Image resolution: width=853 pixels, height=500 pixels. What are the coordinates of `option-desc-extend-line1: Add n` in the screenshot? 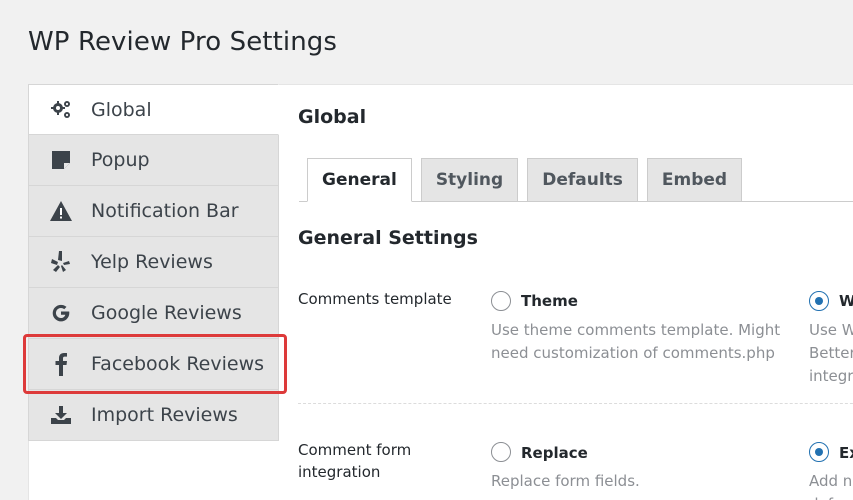 It's located at (831, 481).